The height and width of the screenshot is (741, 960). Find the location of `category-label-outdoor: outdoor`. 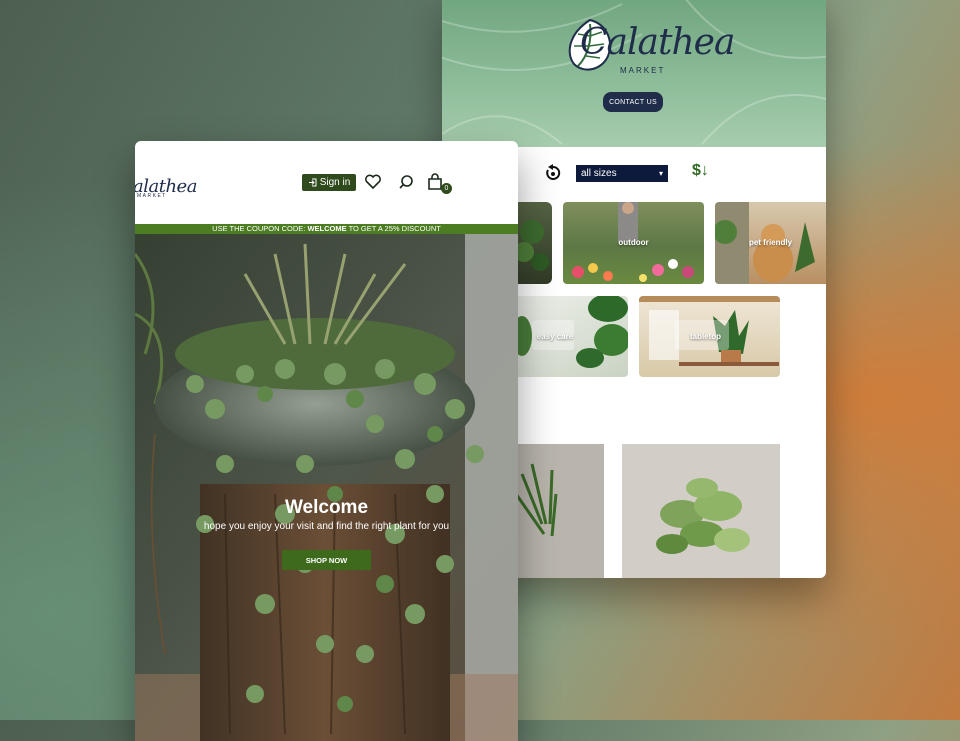

category-label-outdoor: outdoor is located at coordinates (633, 242).